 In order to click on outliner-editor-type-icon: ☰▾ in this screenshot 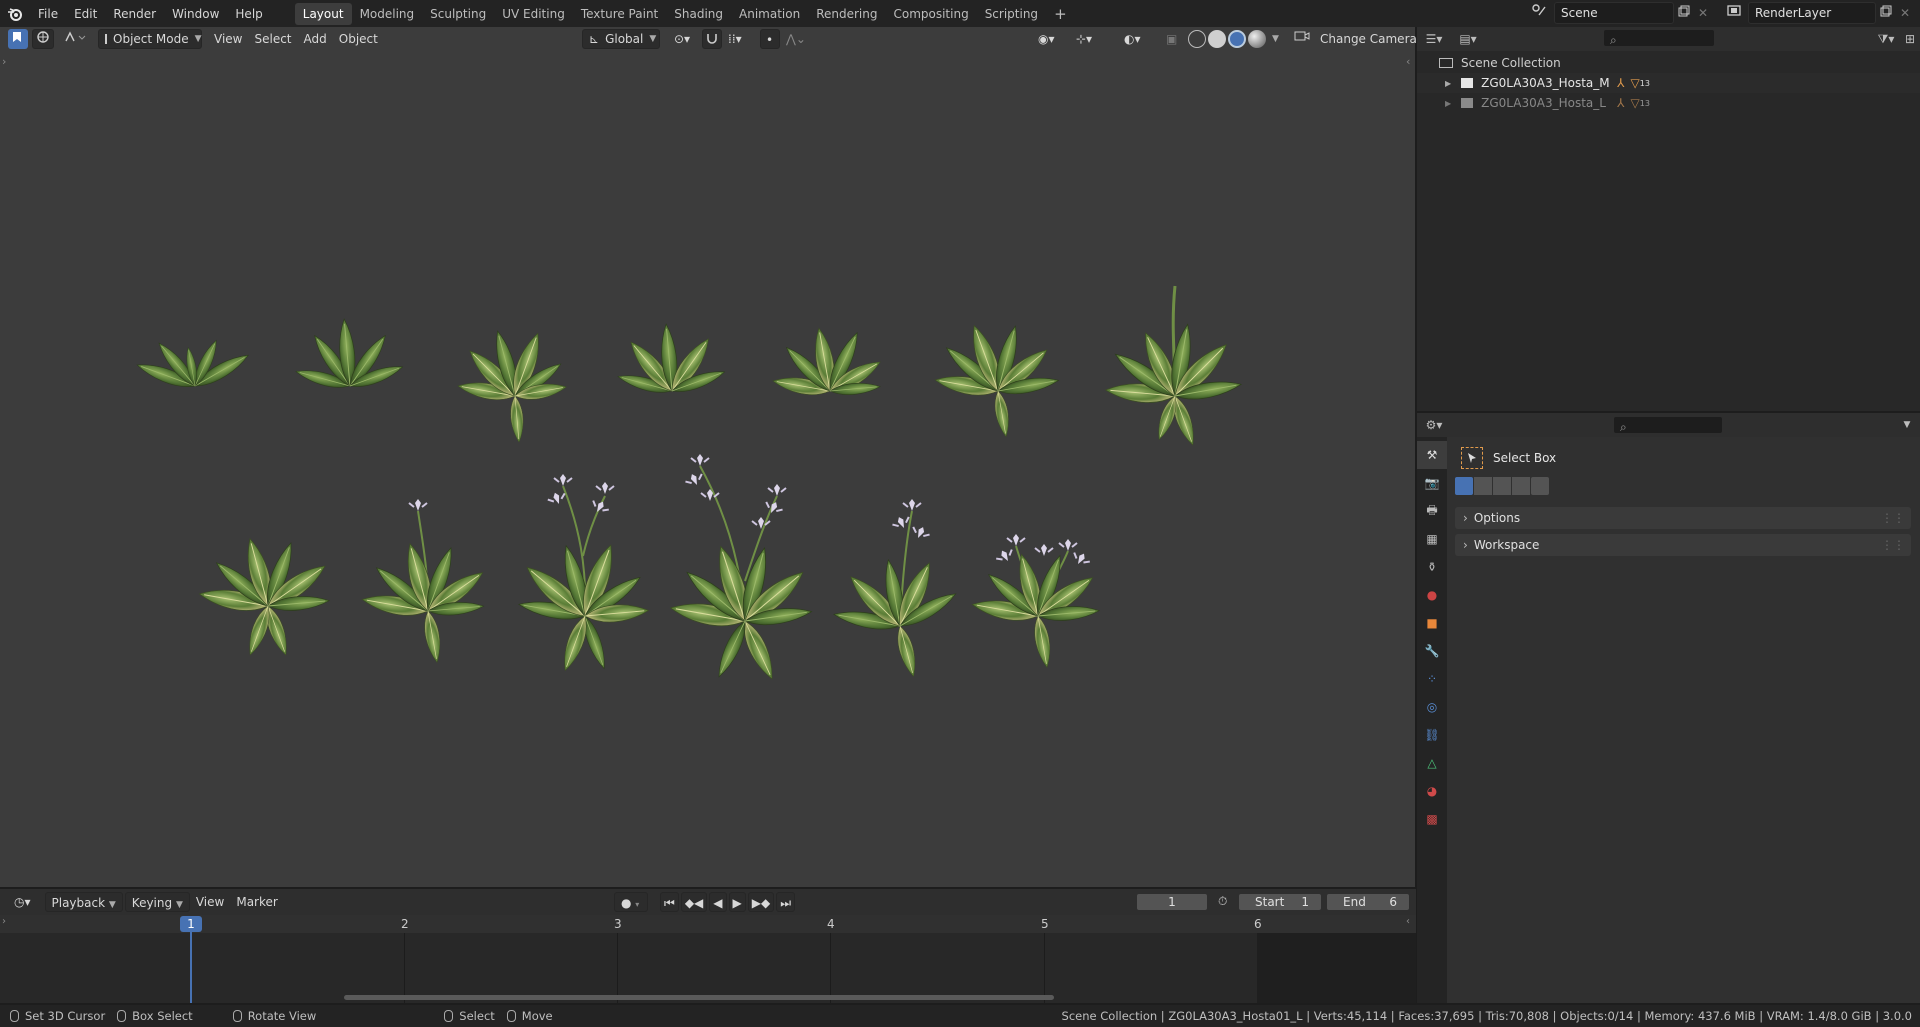, I will do `click(1434, 39)`.